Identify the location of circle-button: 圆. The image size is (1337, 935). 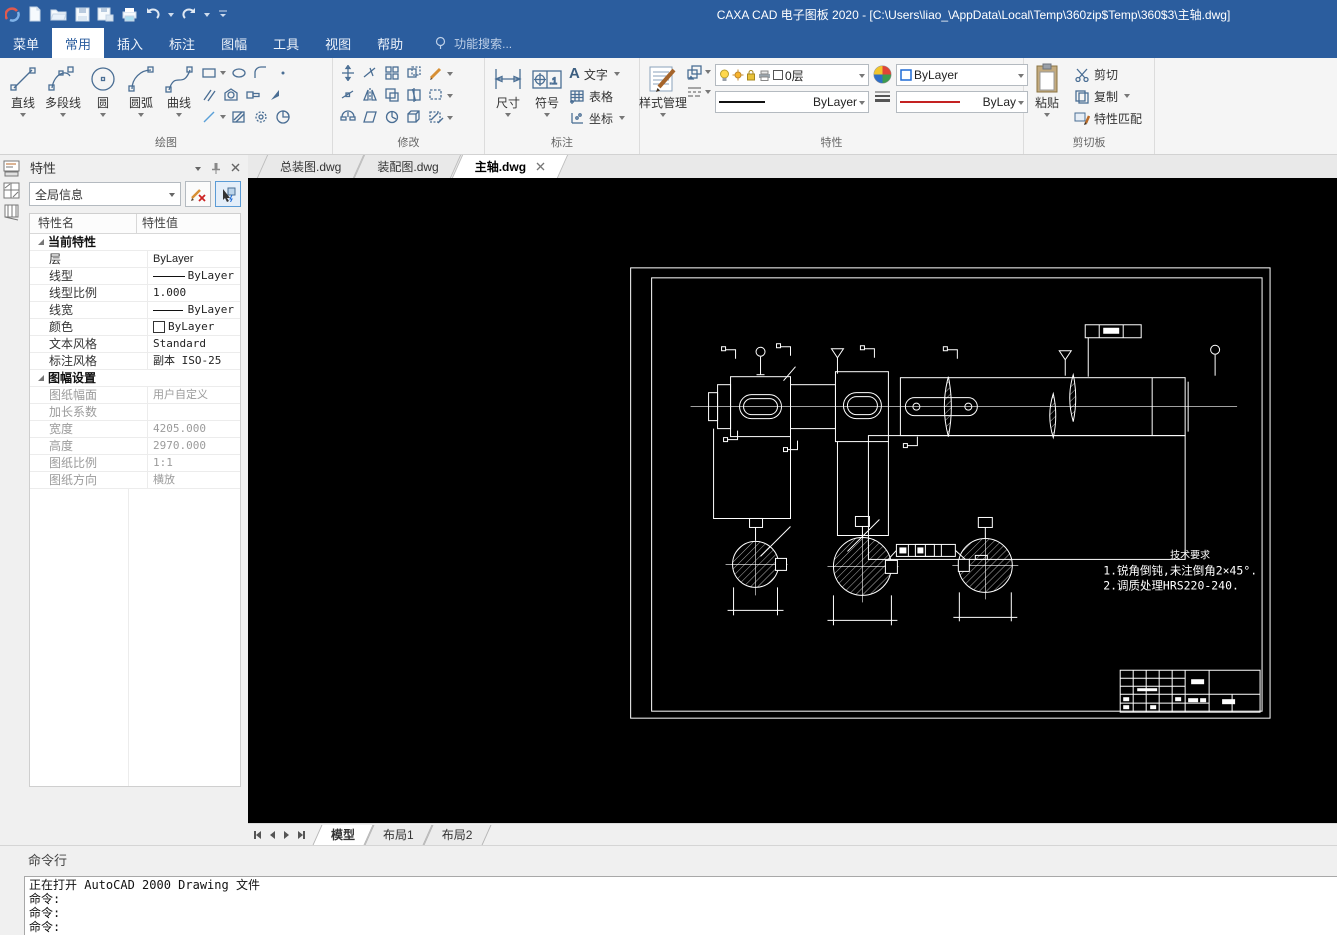
(103, 89).